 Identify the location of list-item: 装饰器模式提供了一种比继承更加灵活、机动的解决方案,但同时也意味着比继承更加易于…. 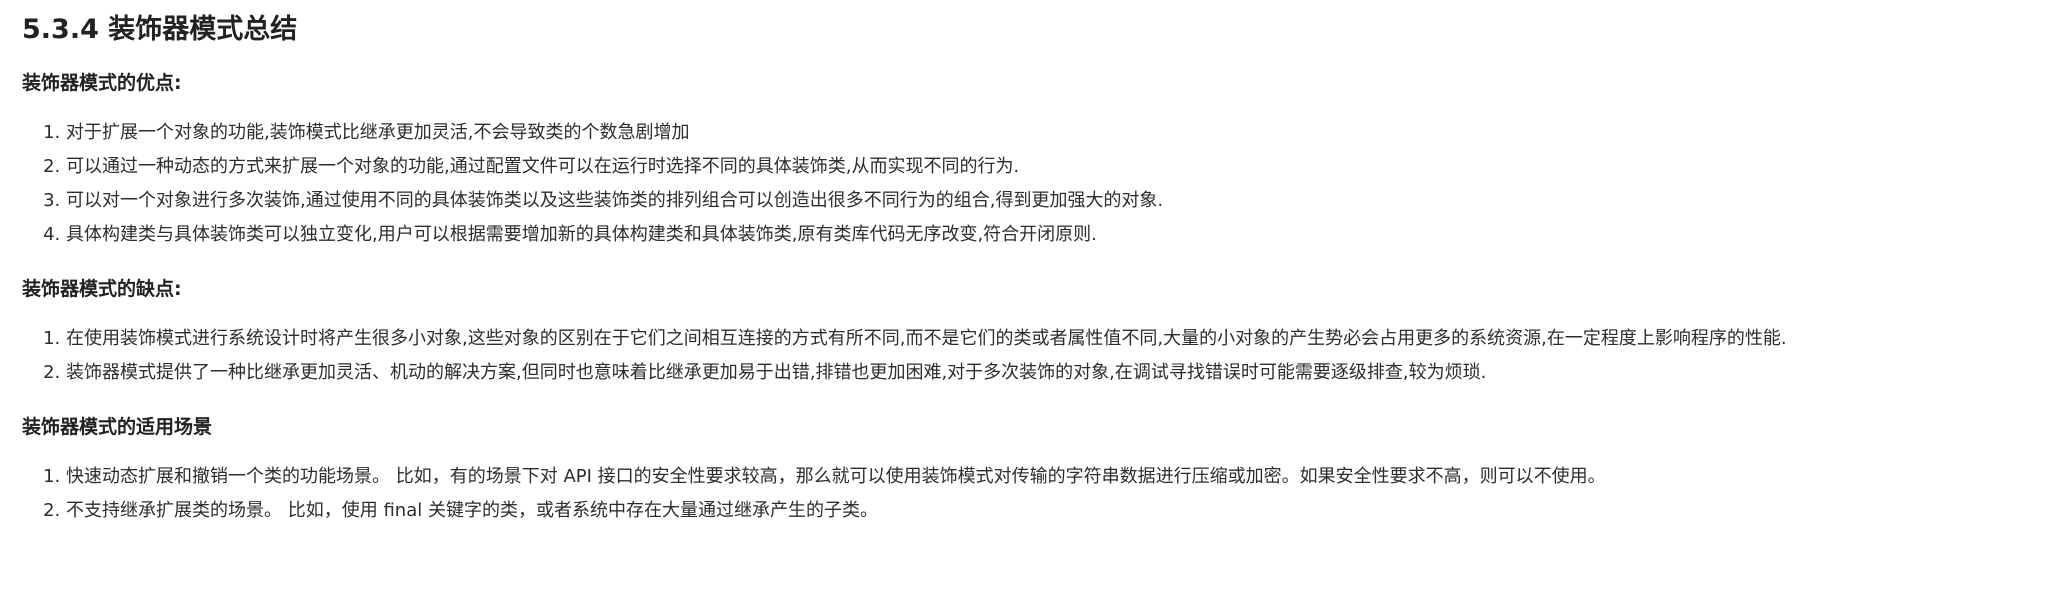
(1055, 373).